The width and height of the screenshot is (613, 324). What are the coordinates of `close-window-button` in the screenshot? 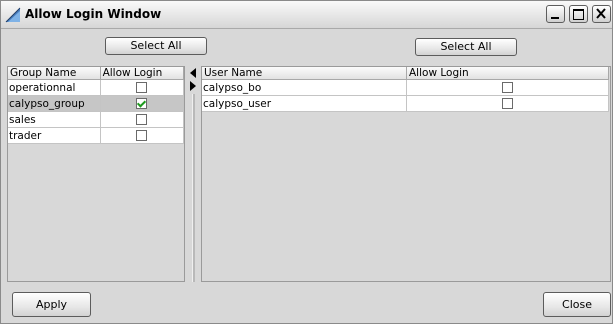 It's located at (601, 14).